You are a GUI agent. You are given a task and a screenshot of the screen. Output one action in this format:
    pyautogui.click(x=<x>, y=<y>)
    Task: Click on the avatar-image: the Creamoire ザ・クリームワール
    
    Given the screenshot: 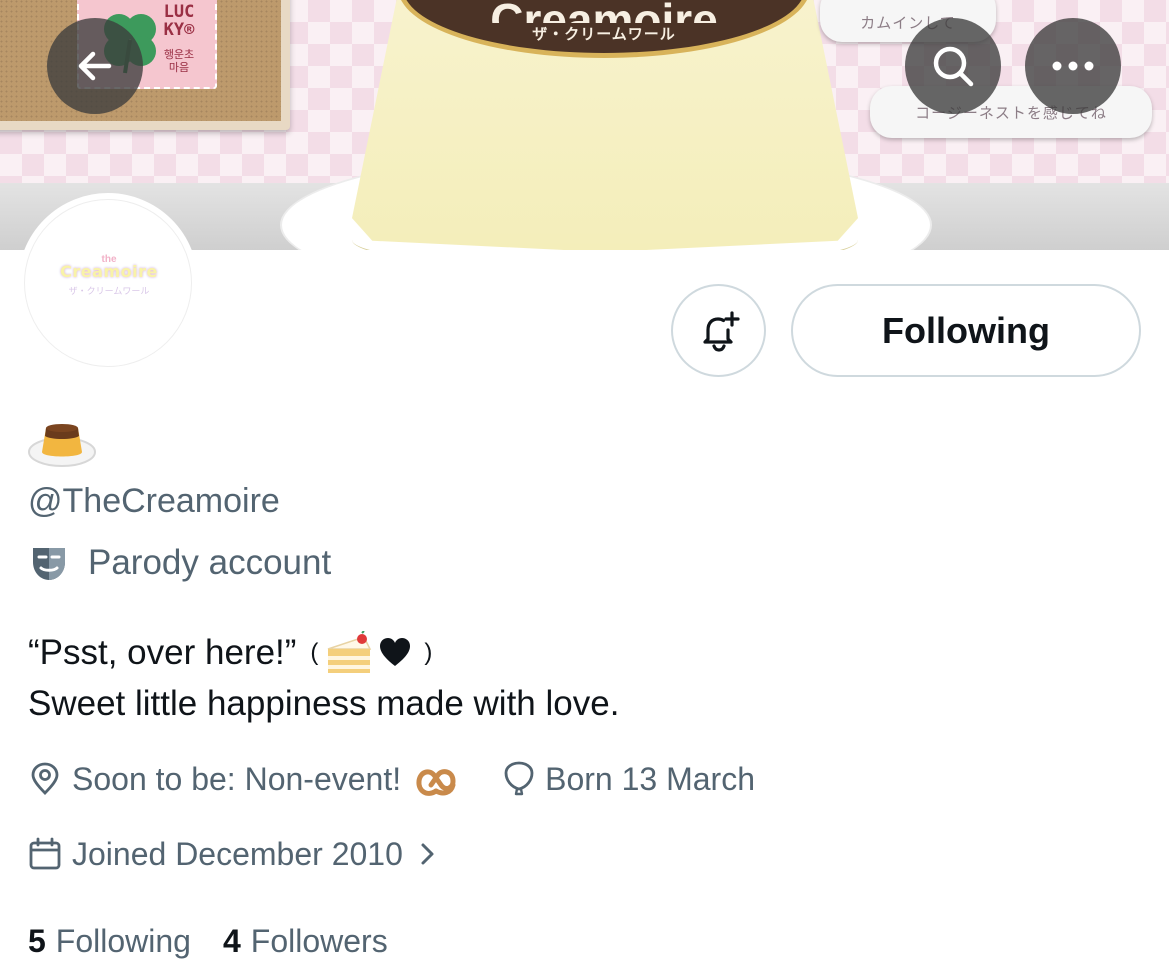 What is the action you would take?
    pyautogui.click(x=108, y=283)
    